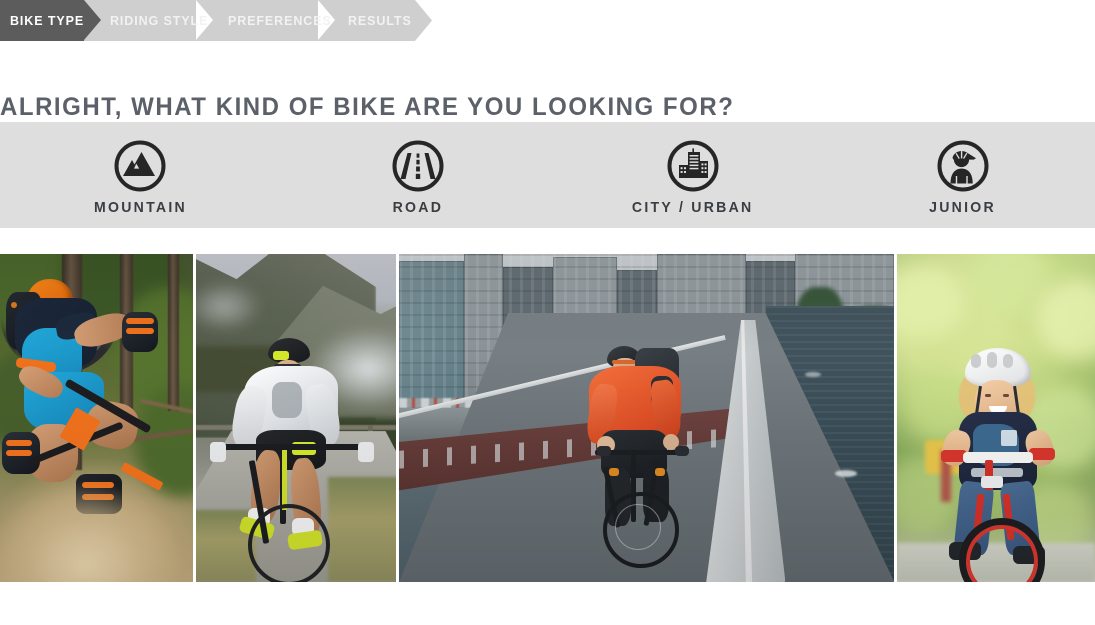 The width and height of the screenshot is (1095, 625). I want to click on category-label: MOUNTAIN, so click(140, 207).